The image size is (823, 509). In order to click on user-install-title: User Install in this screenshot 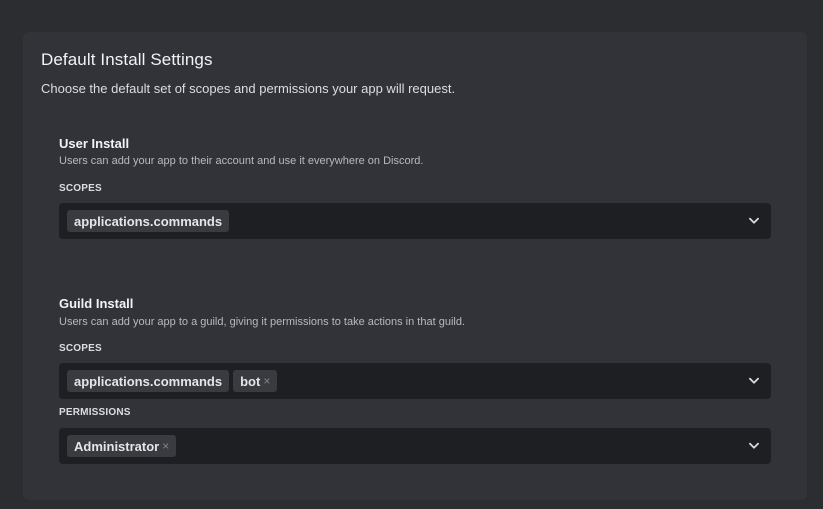, I will do `click(94, 143)`.